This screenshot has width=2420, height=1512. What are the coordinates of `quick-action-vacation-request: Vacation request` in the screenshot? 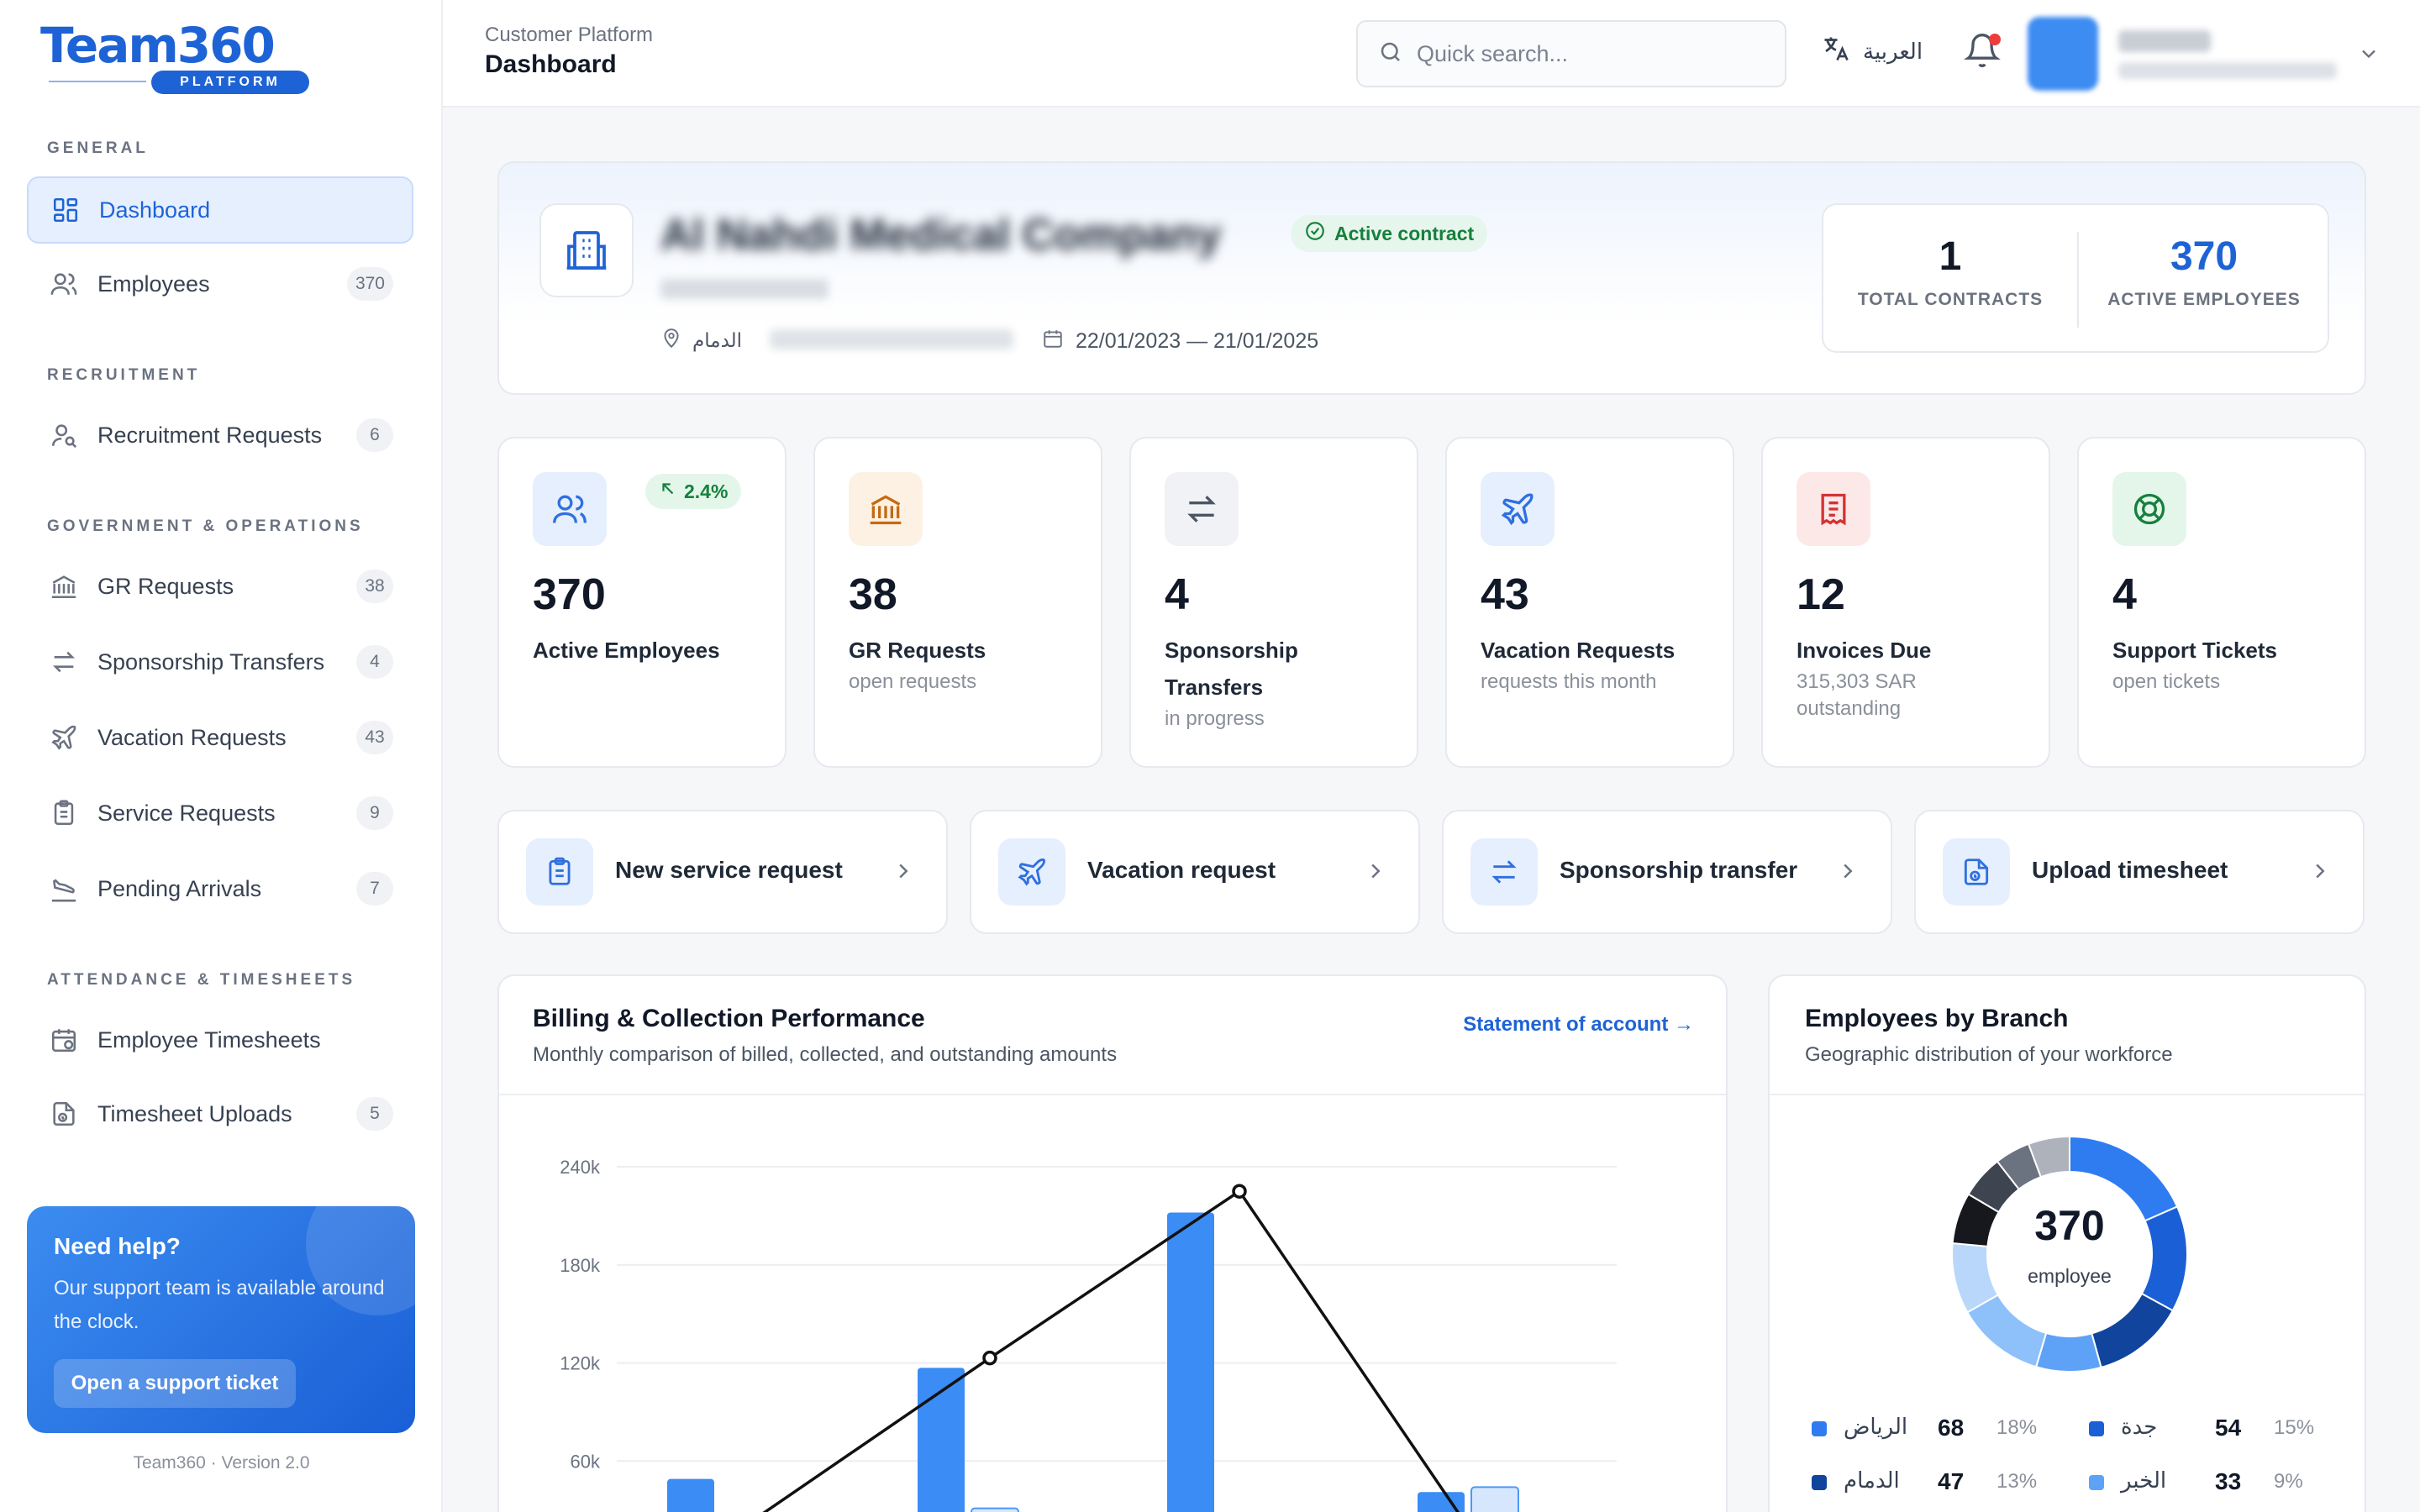 It's located at (1195, 872).